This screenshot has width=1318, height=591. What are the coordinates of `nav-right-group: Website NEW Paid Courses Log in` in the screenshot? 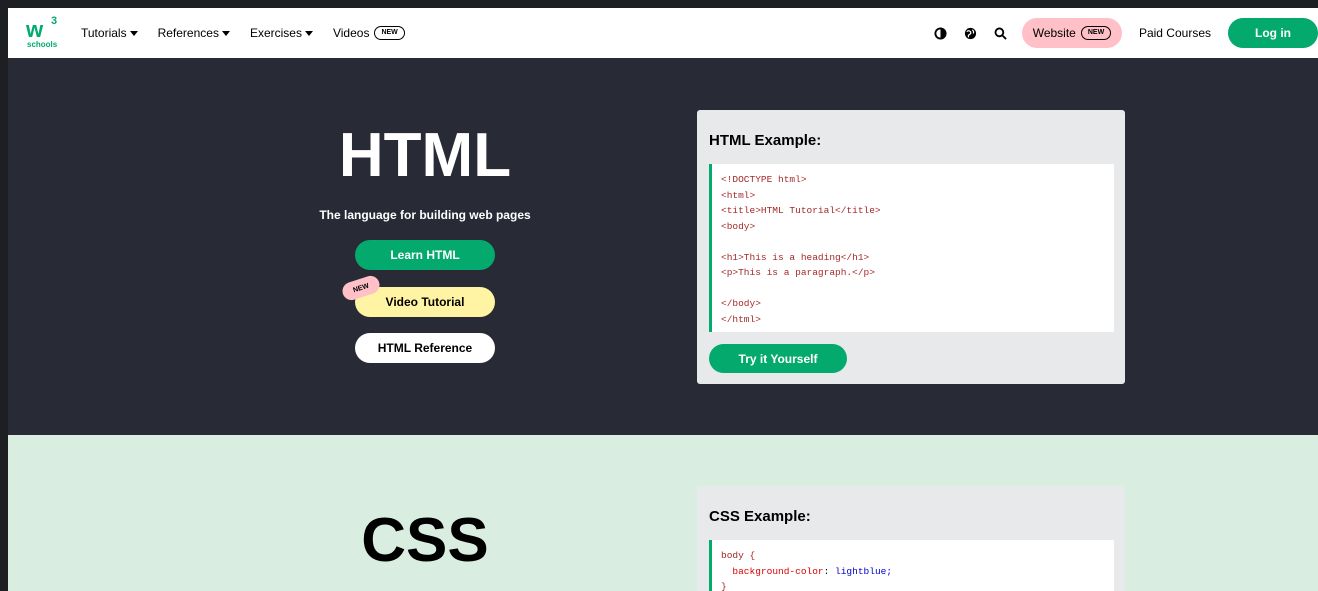 It's located at (1122, 33).